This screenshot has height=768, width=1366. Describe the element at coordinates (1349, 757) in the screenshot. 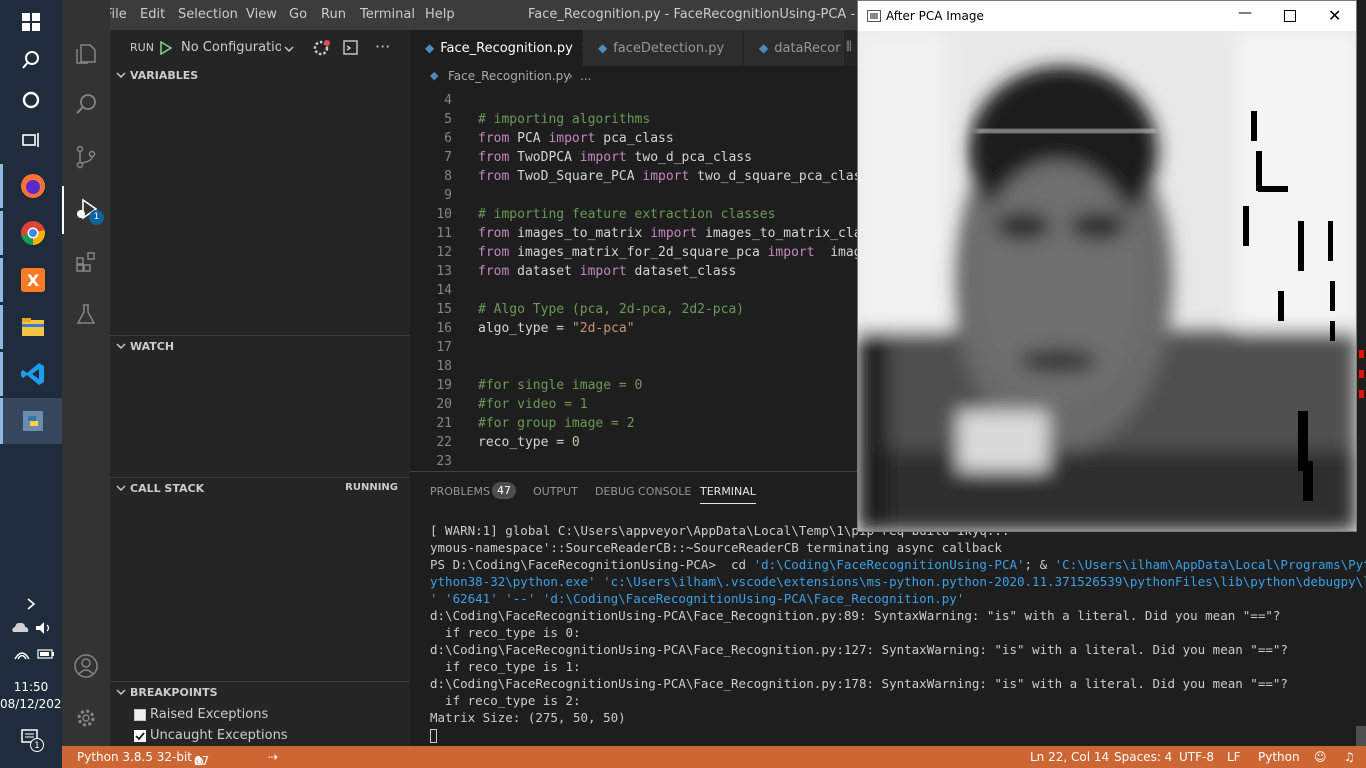

I see `notifications-bell-icon: ♫` at that location.